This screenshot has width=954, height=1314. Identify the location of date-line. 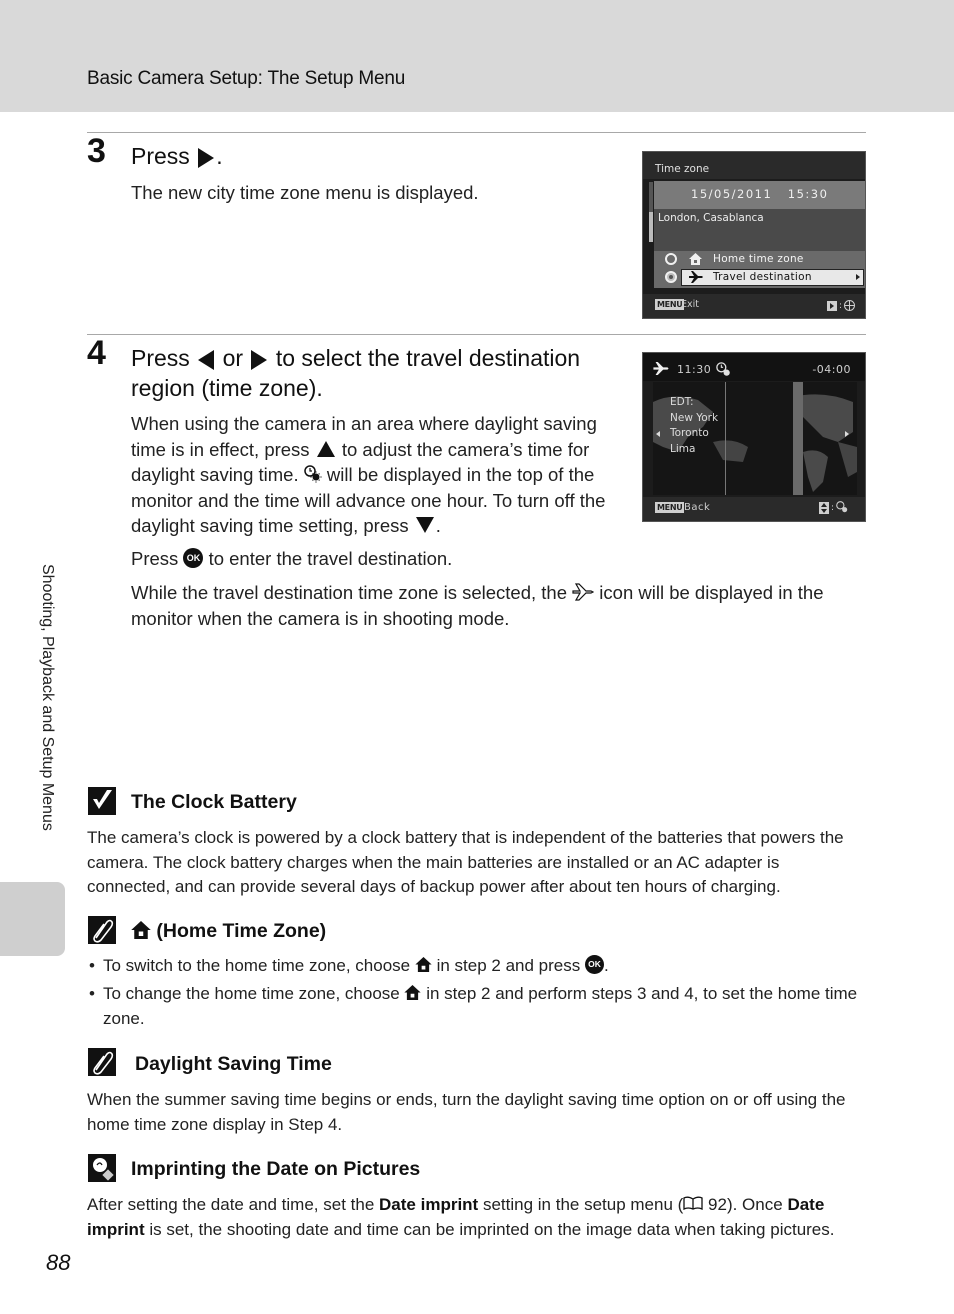
(725, 438).